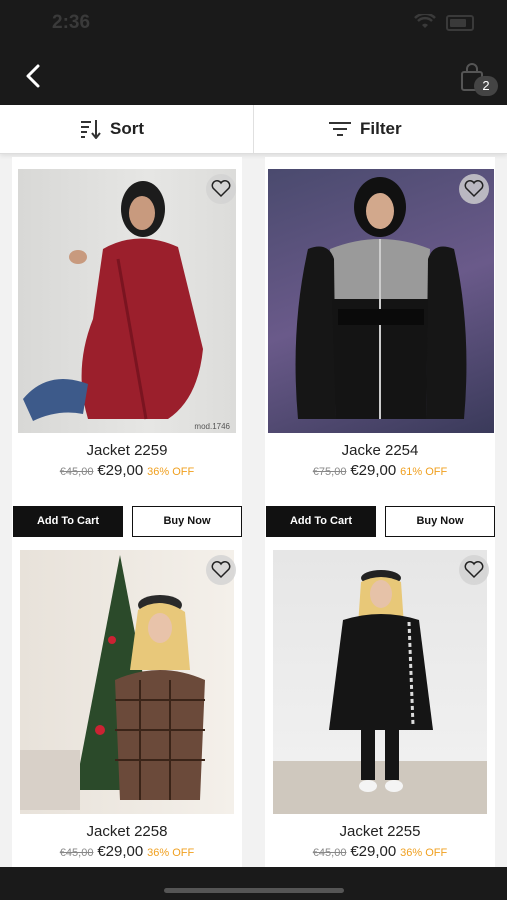 This screenshot has width=507, height=900. I want to click on price-row: €75,00 €29,00 61% OFF, so click(380, 470).